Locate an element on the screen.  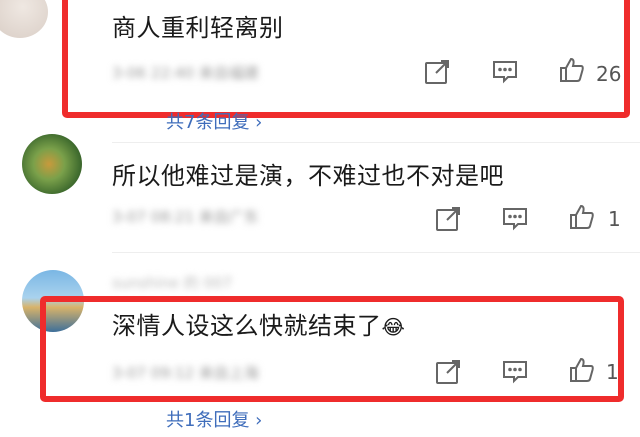
comment-meta: 3-06 22:40 来自福建 is located at coordinates (185, 73).